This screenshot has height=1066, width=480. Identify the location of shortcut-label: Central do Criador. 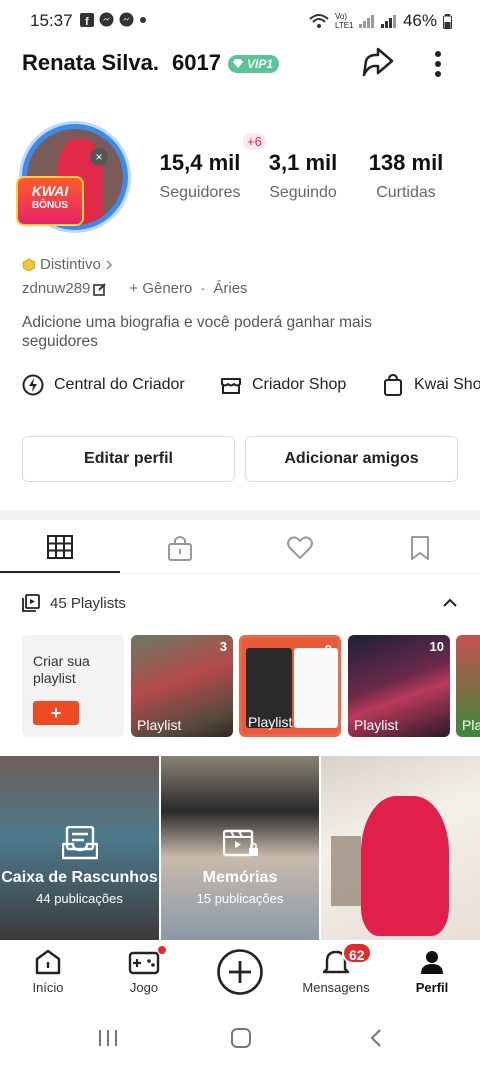
(119, 384).